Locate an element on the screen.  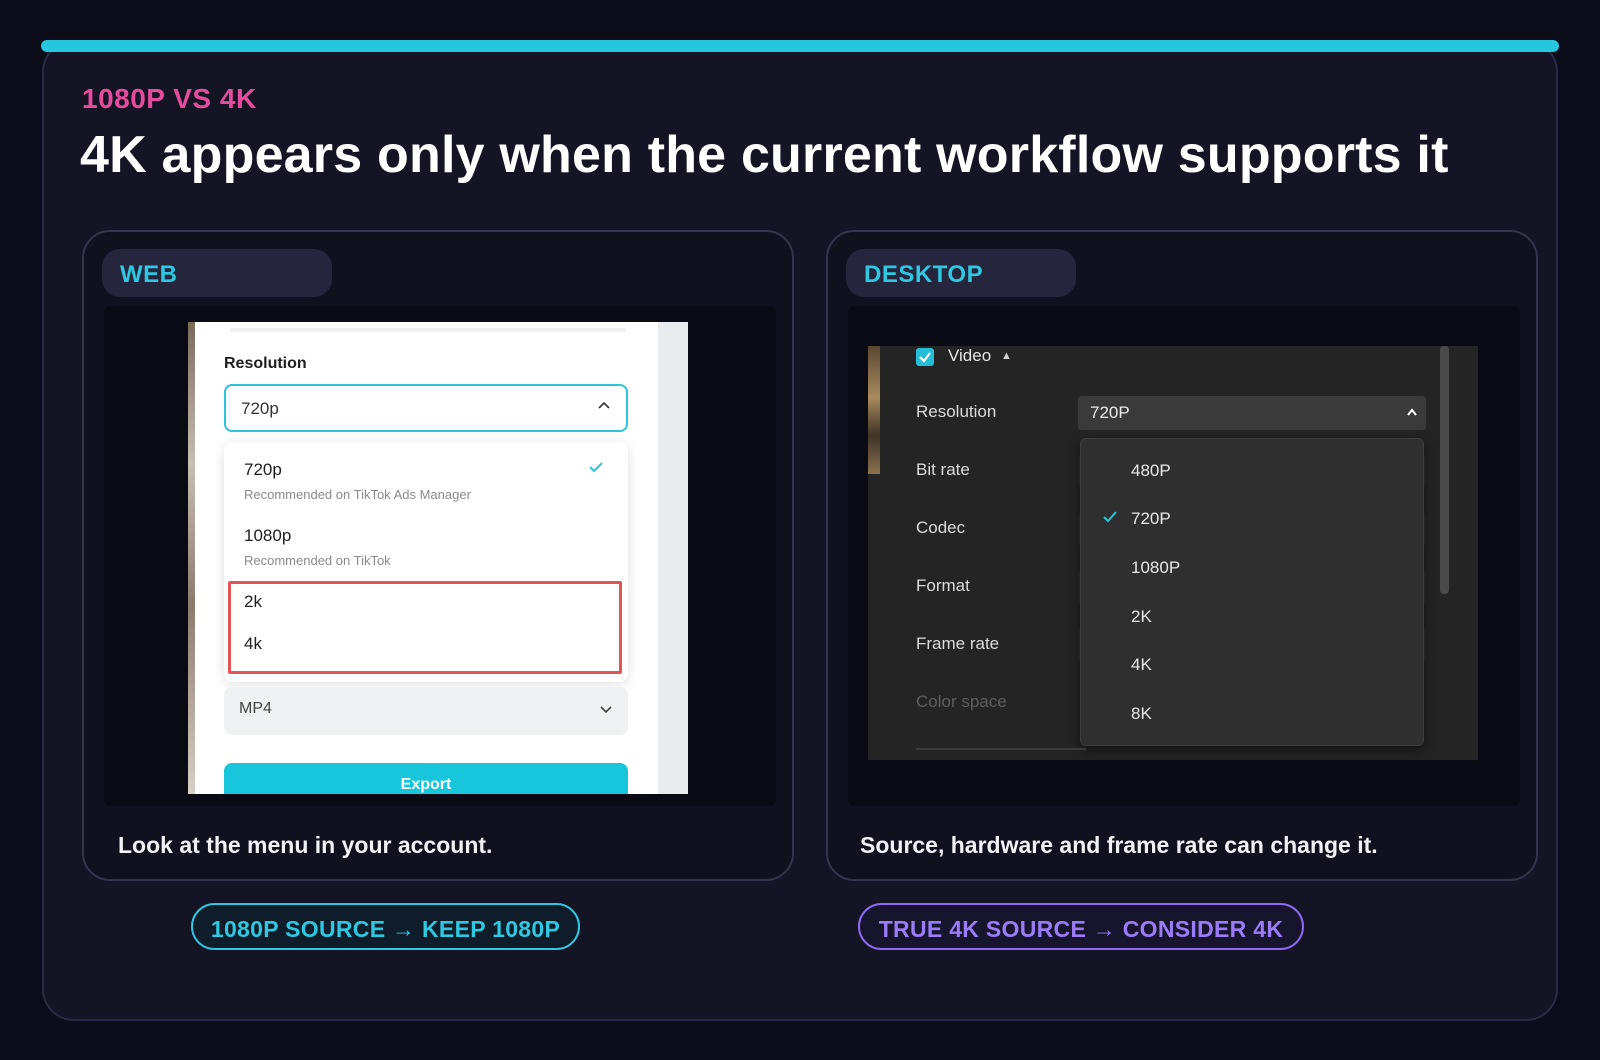
scrollbar is located at coordinates (1444, 470).